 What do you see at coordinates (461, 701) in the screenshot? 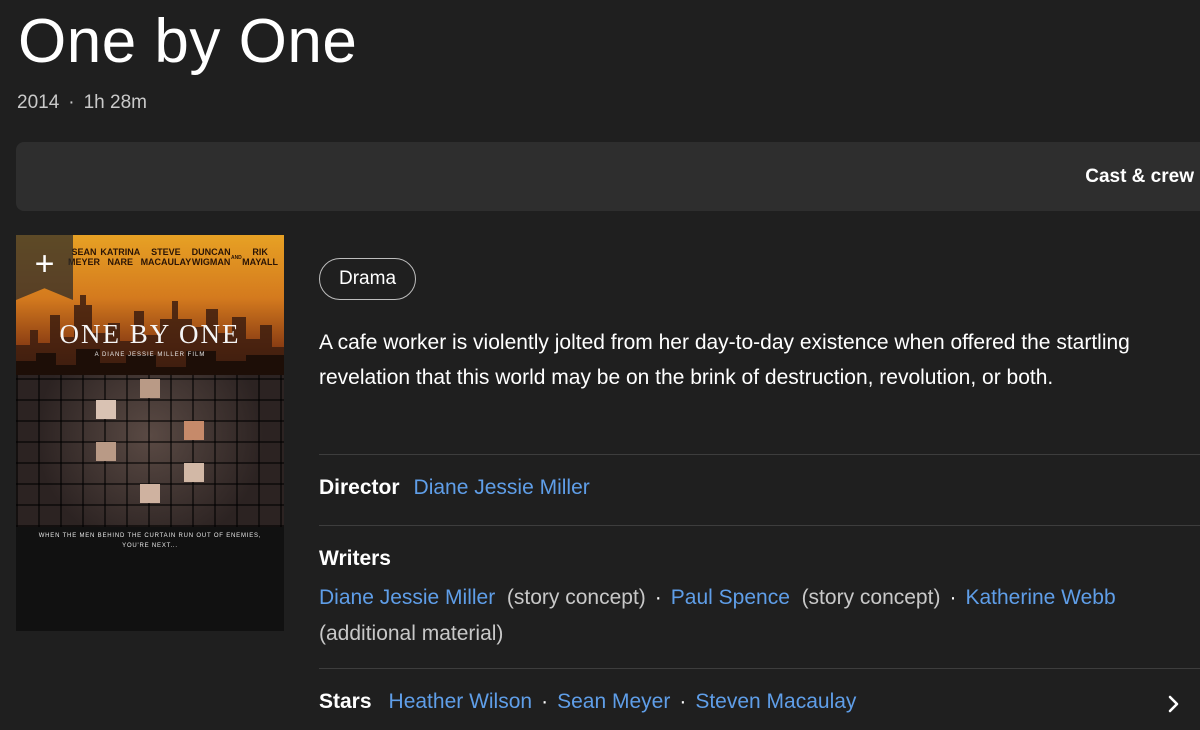
I see `star-link: Heather Wilson` at bounding box center [461, 701].